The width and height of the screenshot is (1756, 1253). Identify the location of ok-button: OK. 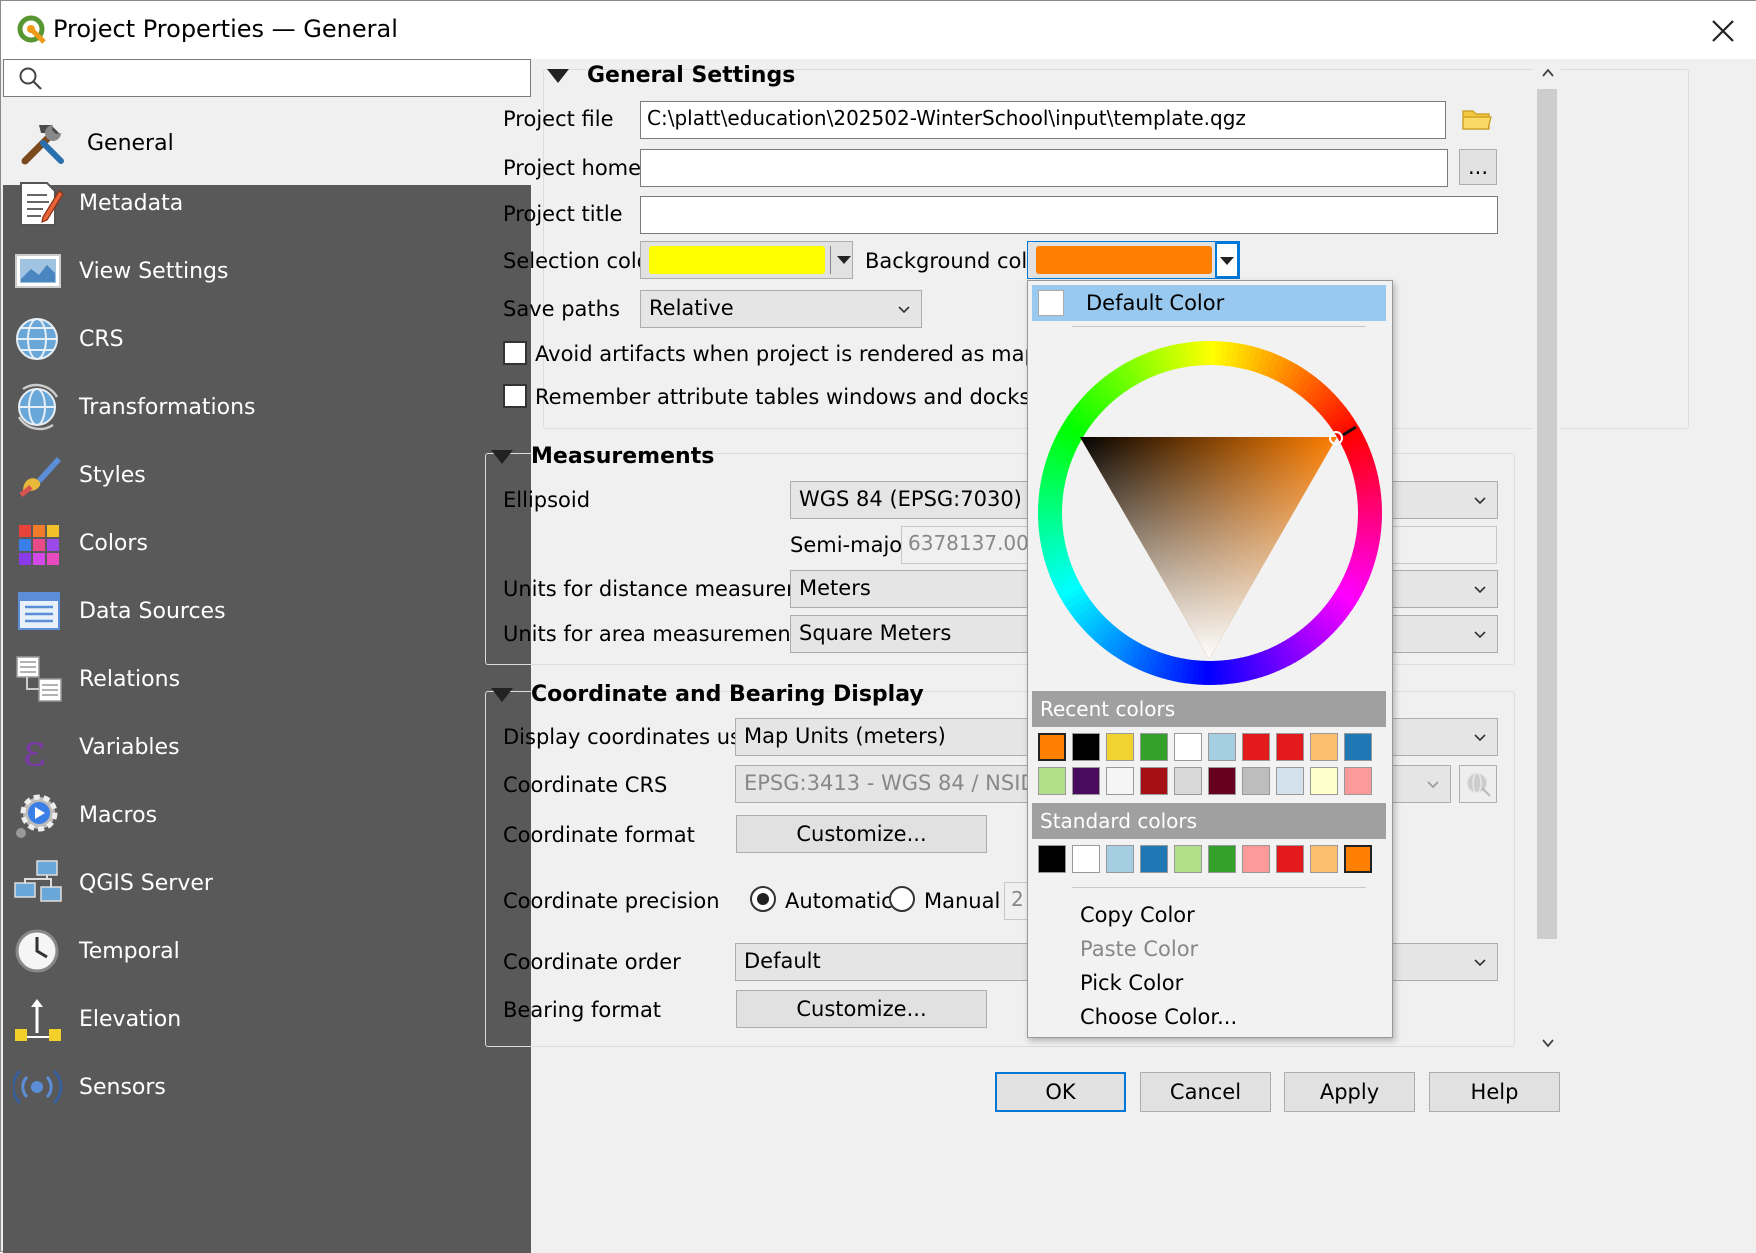
(1060, 1092).